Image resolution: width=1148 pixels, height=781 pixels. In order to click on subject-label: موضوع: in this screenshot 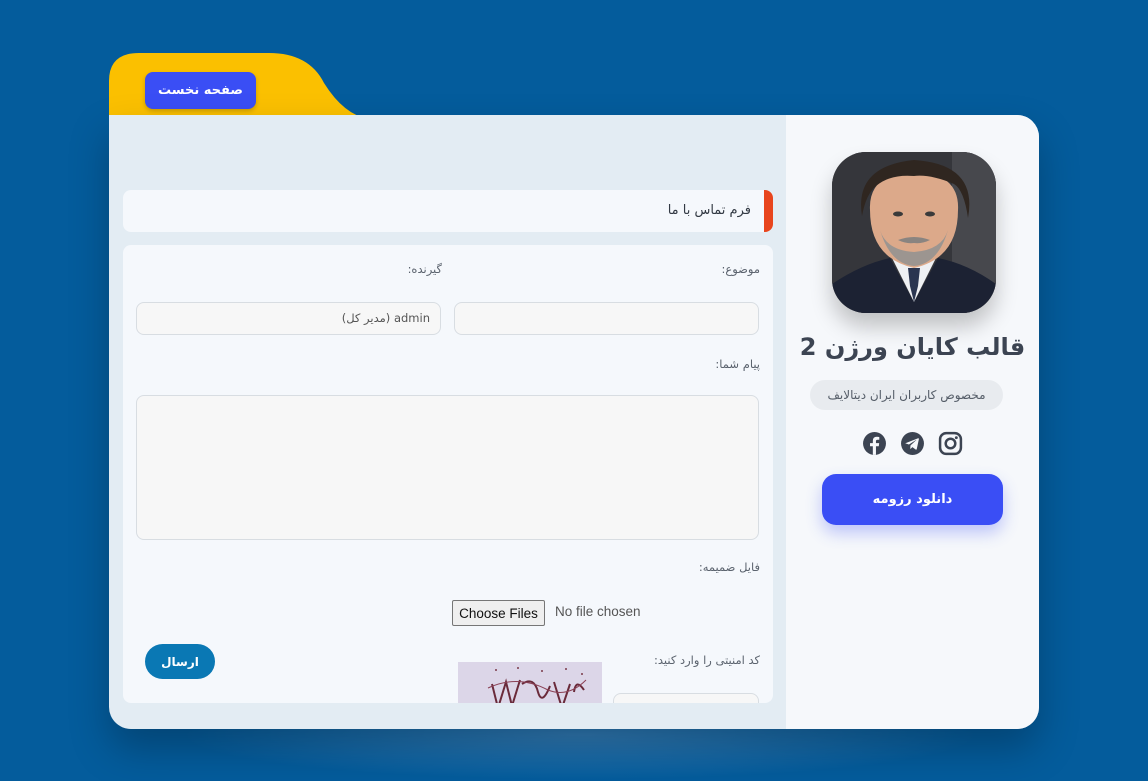, I will do `click(740, 269)`.